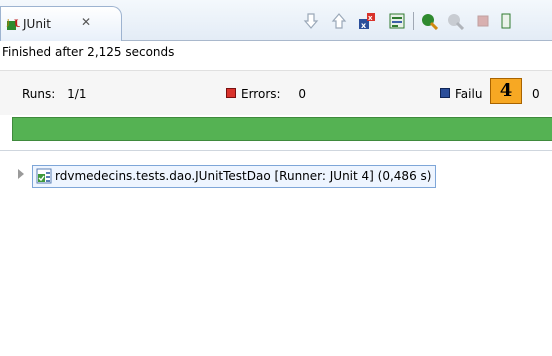  Describe the element at coordinates (311, 21) in the screenshot. I see `next-failure-icon` at that location.